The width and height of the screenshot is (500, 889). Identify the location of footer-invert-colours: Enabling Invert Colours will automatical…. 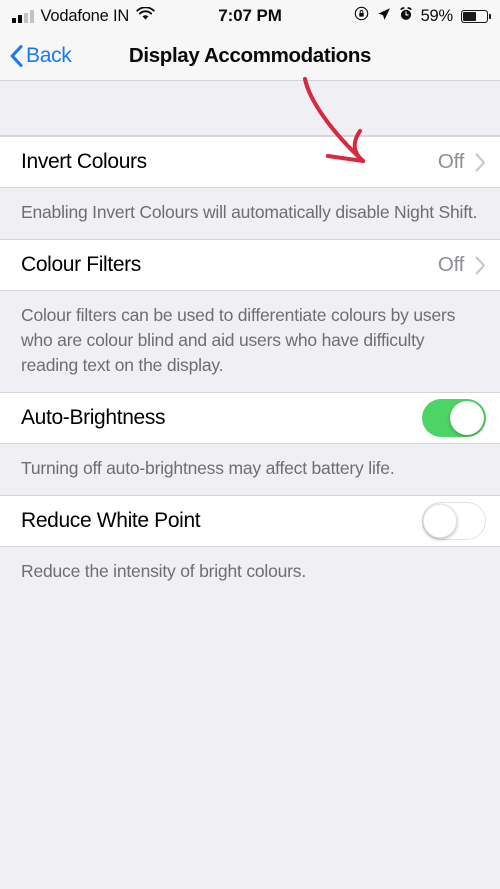
(250, 213).